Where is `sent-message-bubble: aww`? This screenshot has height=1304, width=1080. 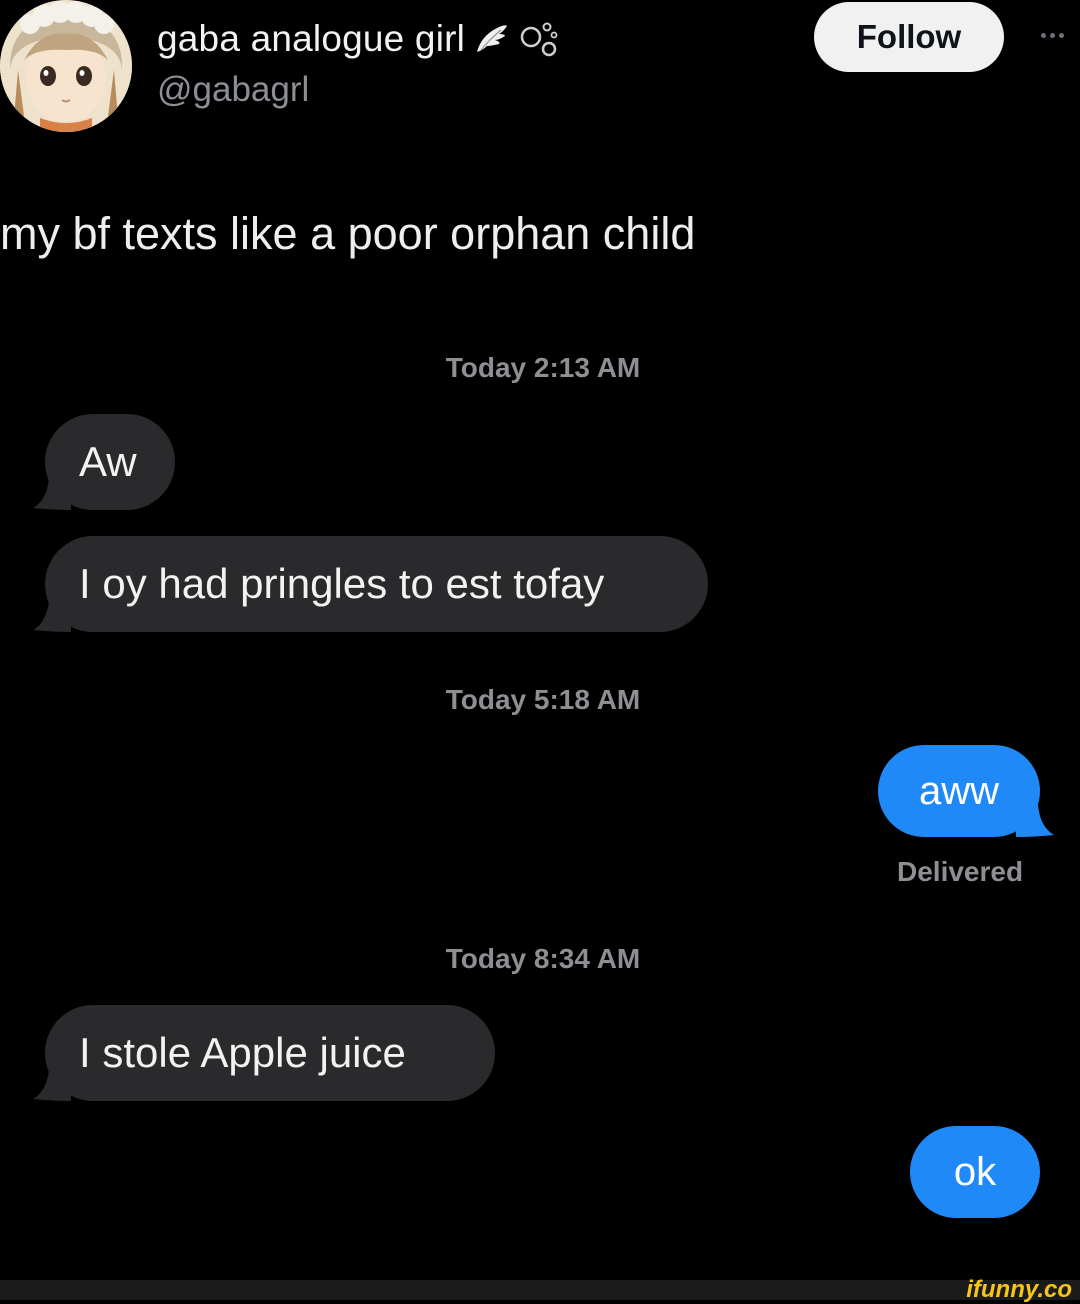 sent-message-bubble: aww is located at coordinates (966, 791).